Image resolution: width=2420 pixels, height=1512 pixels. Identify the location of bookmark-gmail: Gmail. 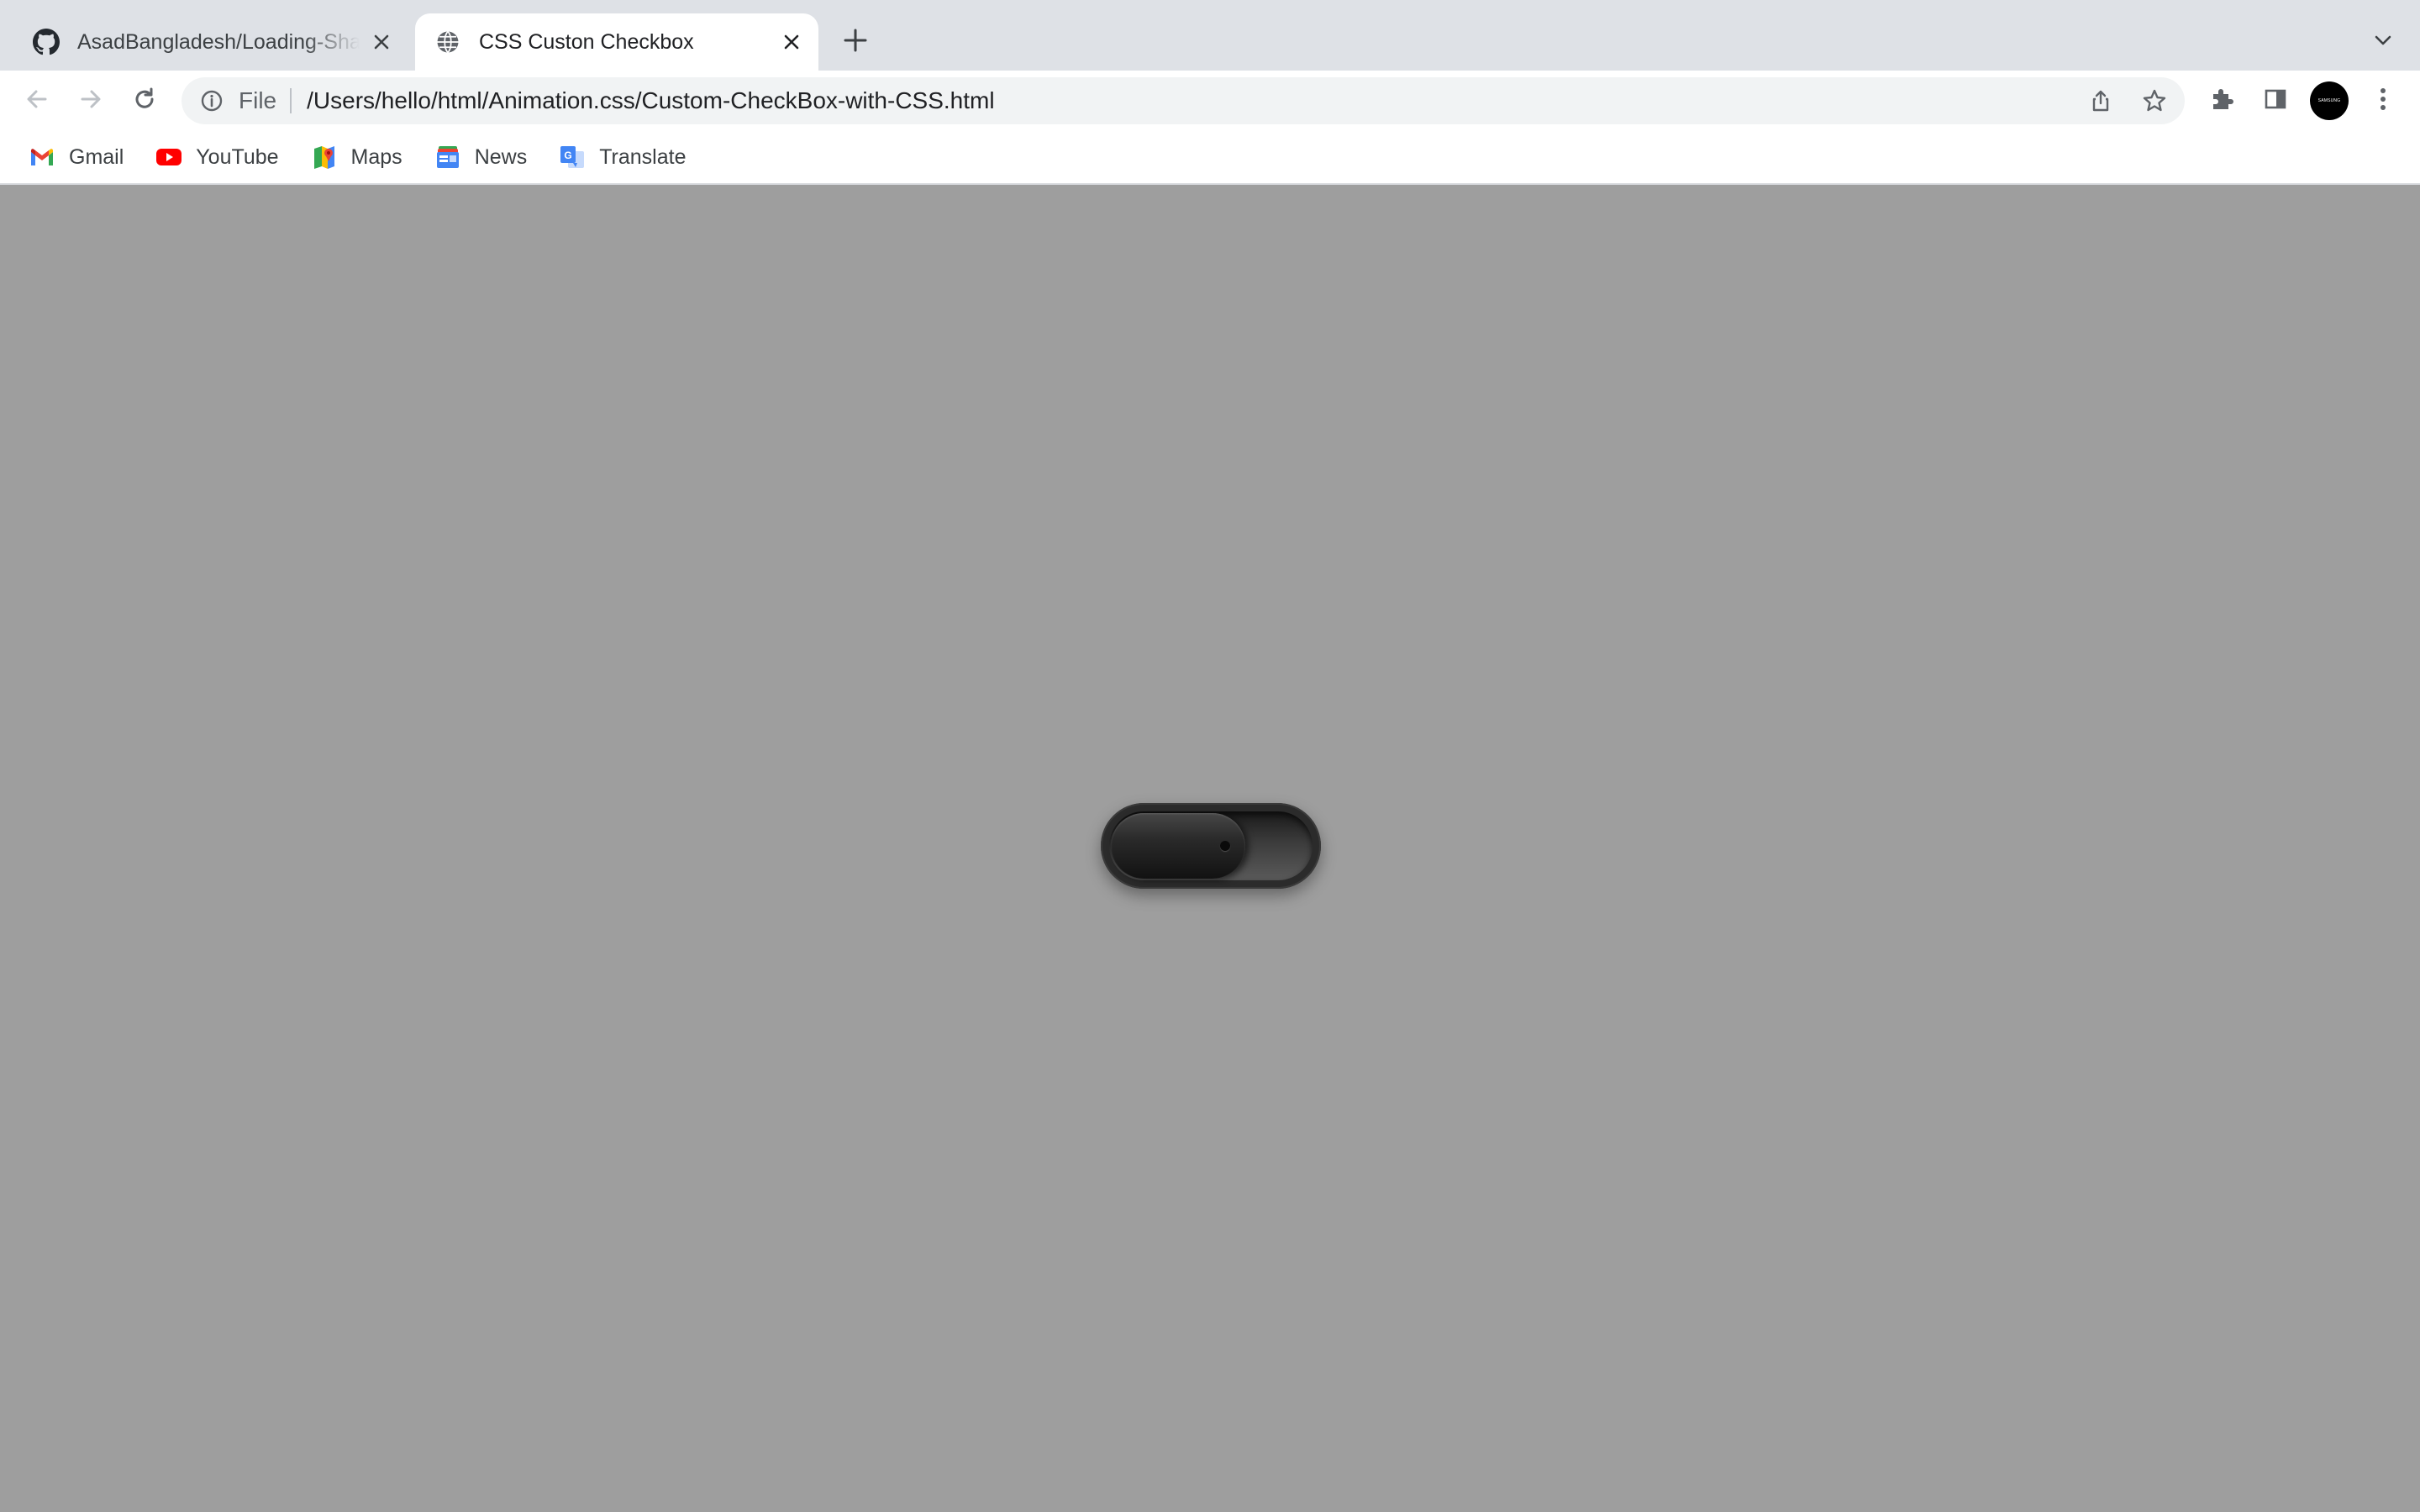
(77, 157).